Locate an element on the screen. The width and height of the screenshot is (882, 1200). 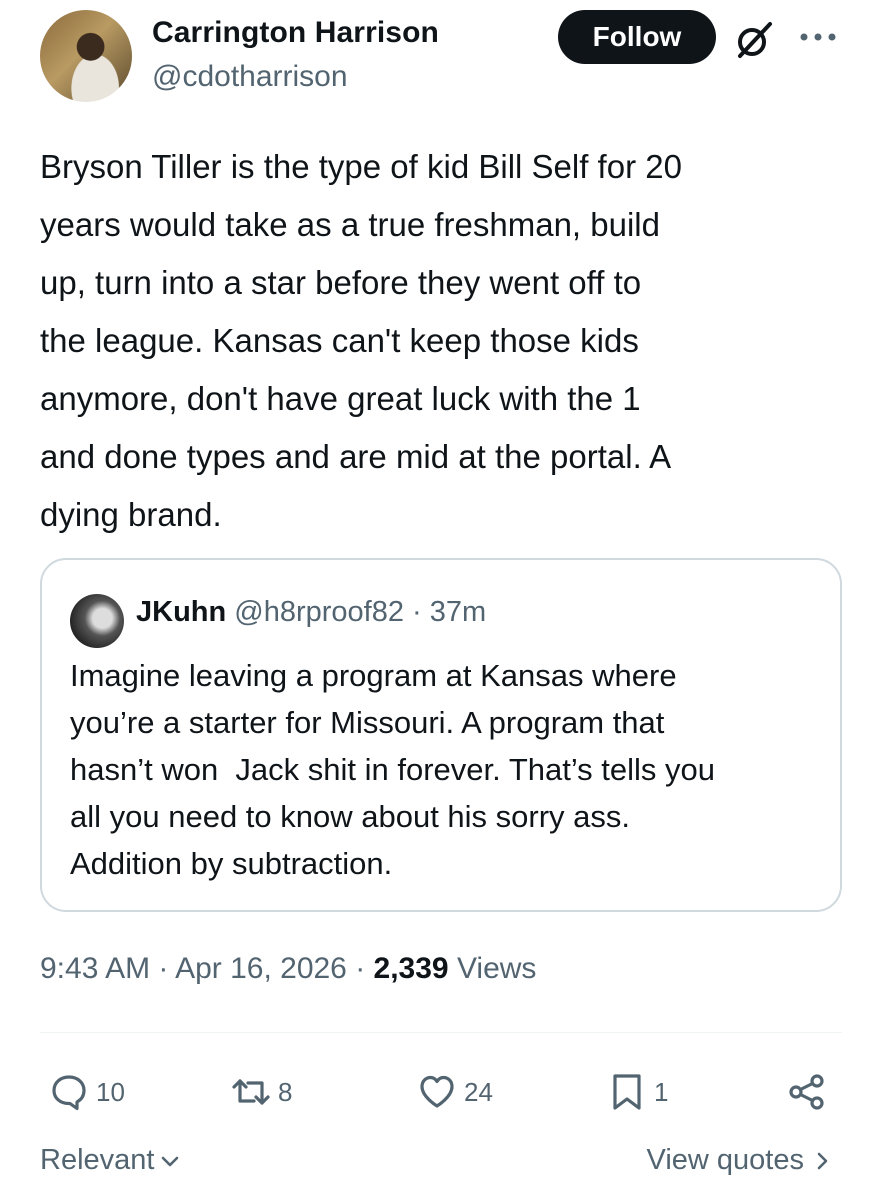
author-handle: @cdotharrison is located at coordinates (250, 77).